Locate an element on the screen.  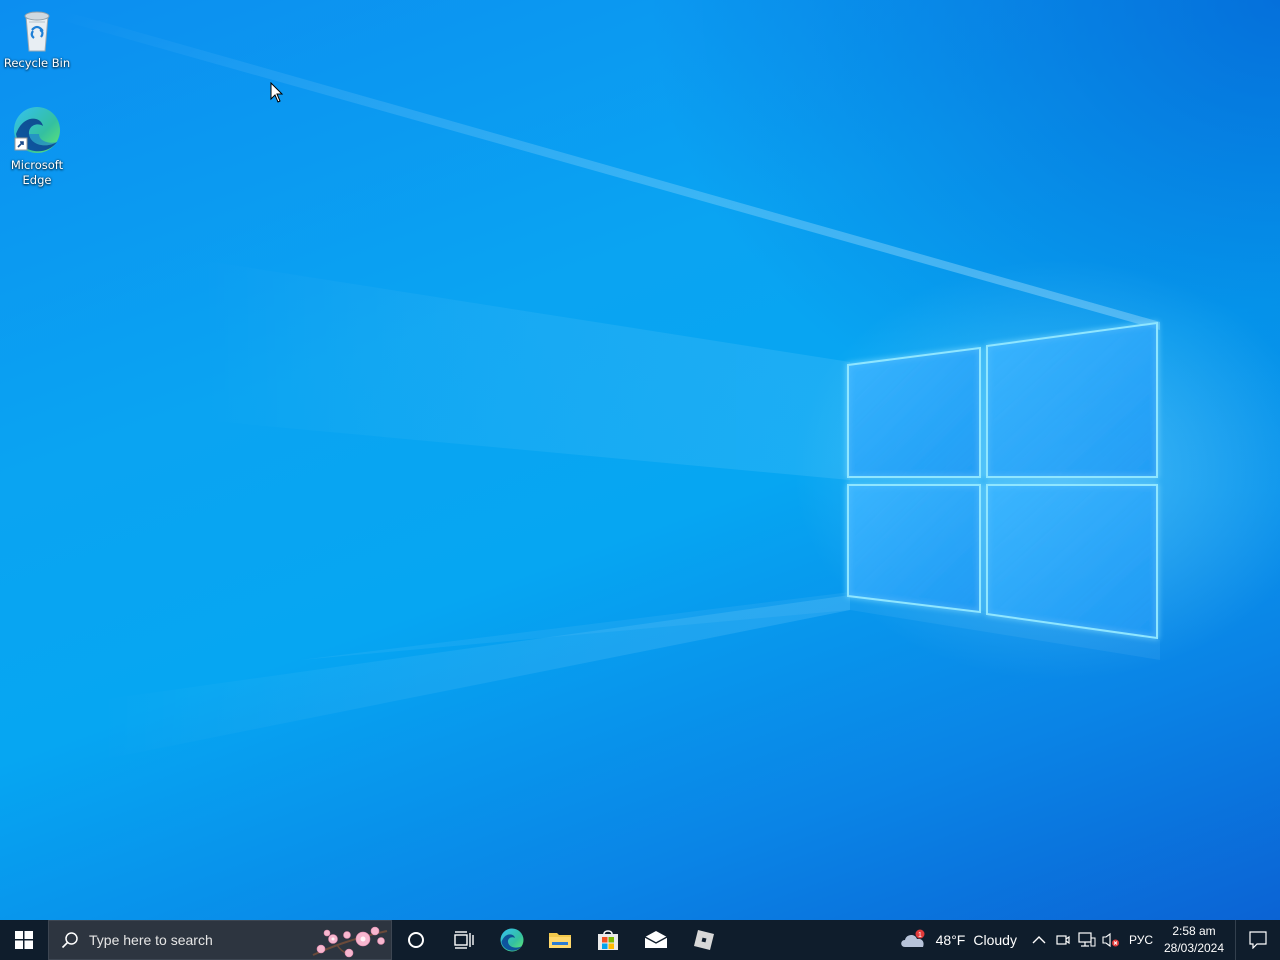
notification-icon is located at coordinates (1258, 940).